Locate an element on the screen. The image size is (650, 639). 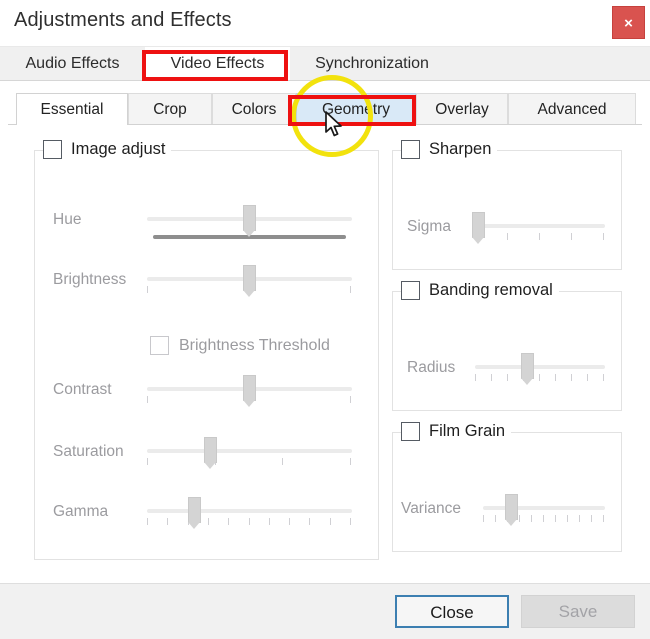
group-film-grain: Film Grain Variance is located at coordinates (507, 487).